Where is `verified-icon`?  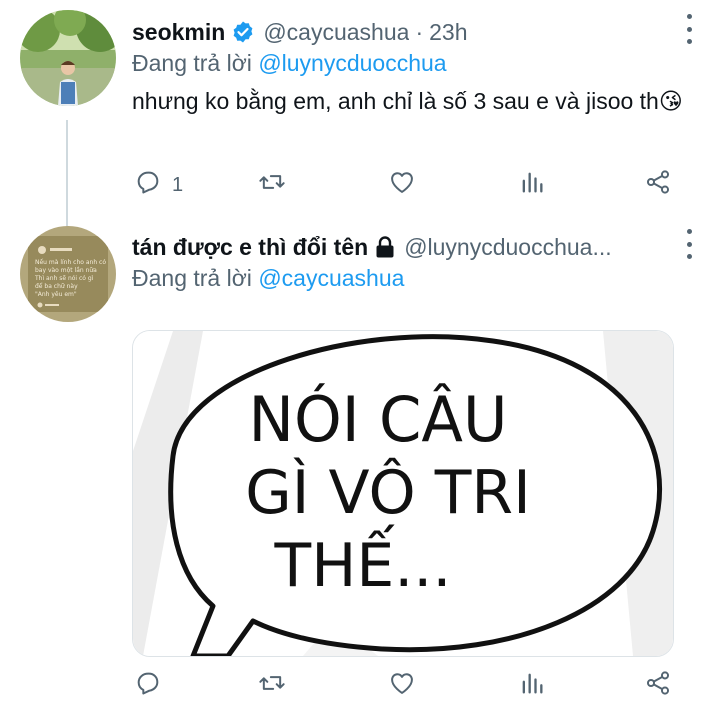 verified-icon is located at coordinates (243, 32).